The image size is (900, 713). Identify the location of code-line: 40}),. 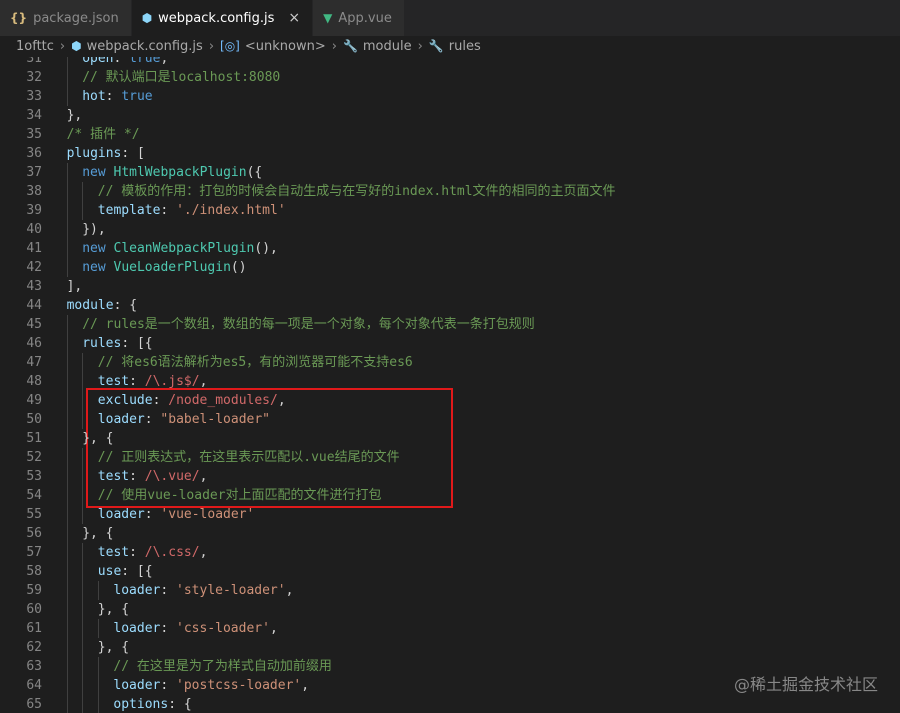
(450, 229).